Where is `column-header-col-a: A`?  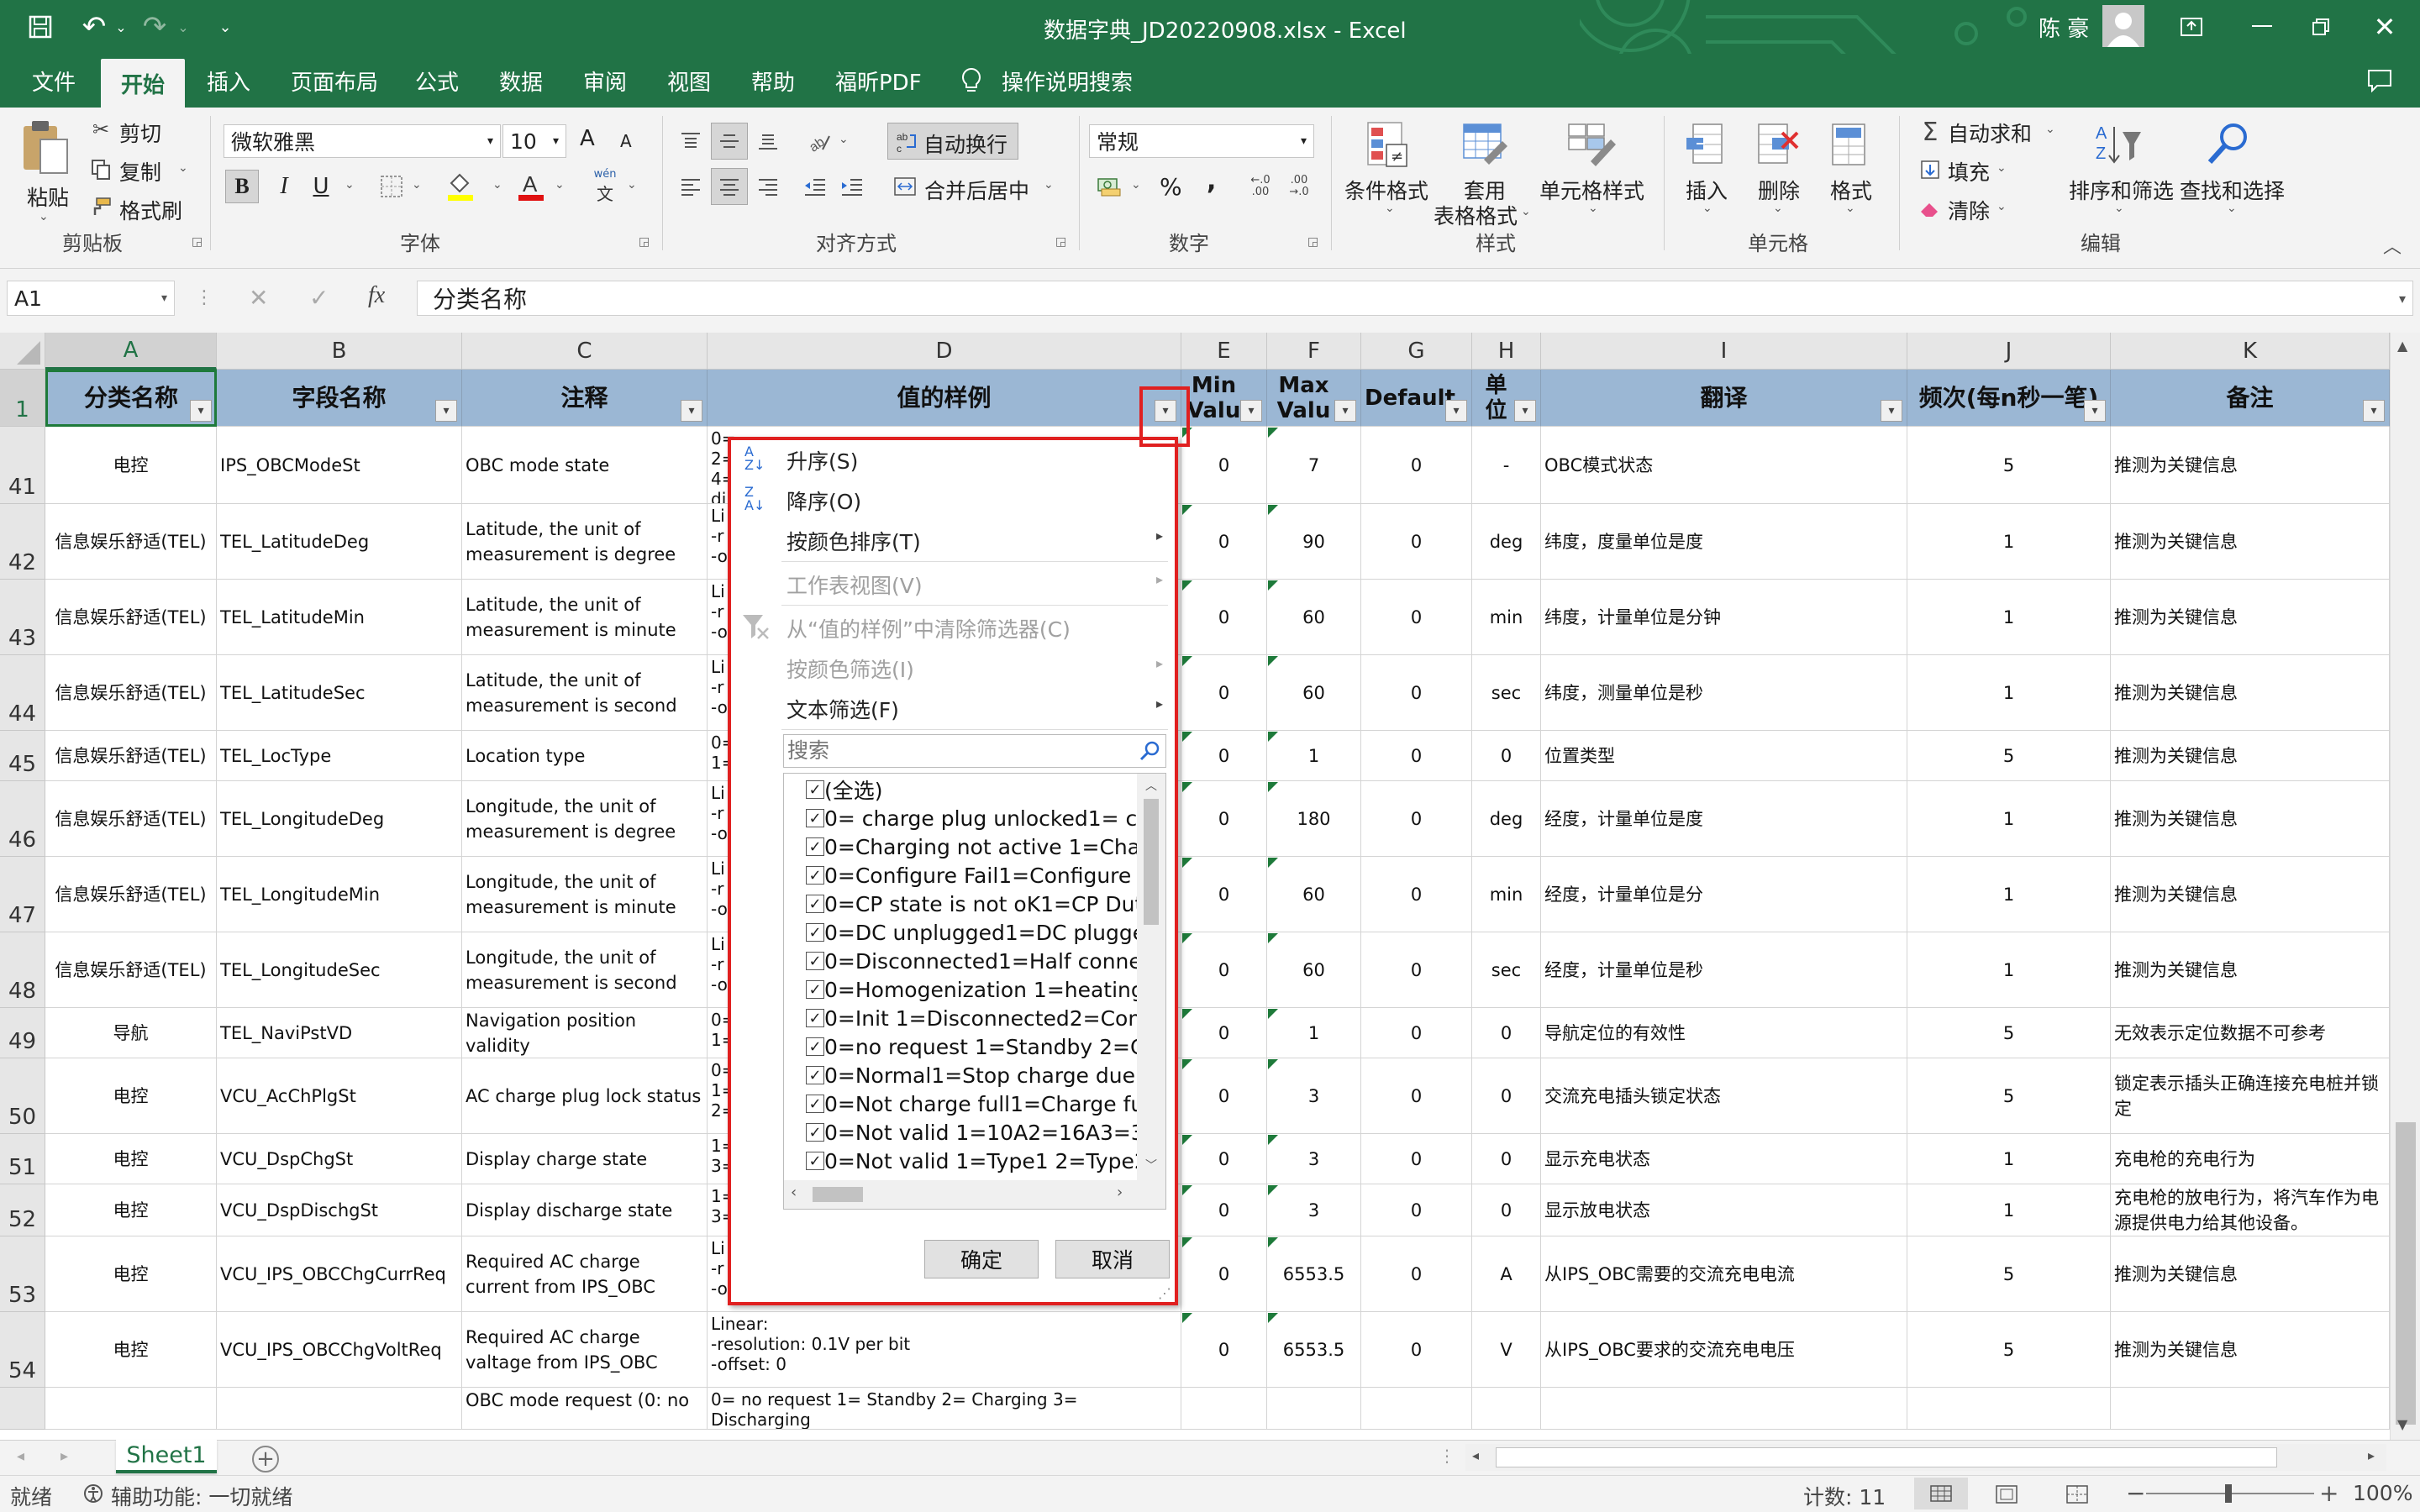 column-header-col-a: A is located at coordinates (131, 351).